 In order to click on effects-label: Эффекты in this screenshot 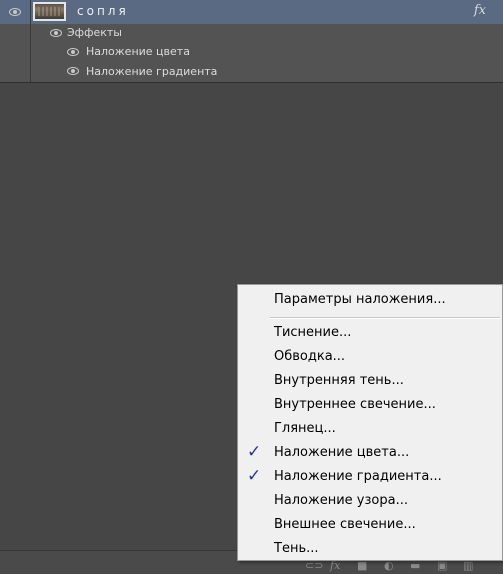, I will do `click(94, 32)`.